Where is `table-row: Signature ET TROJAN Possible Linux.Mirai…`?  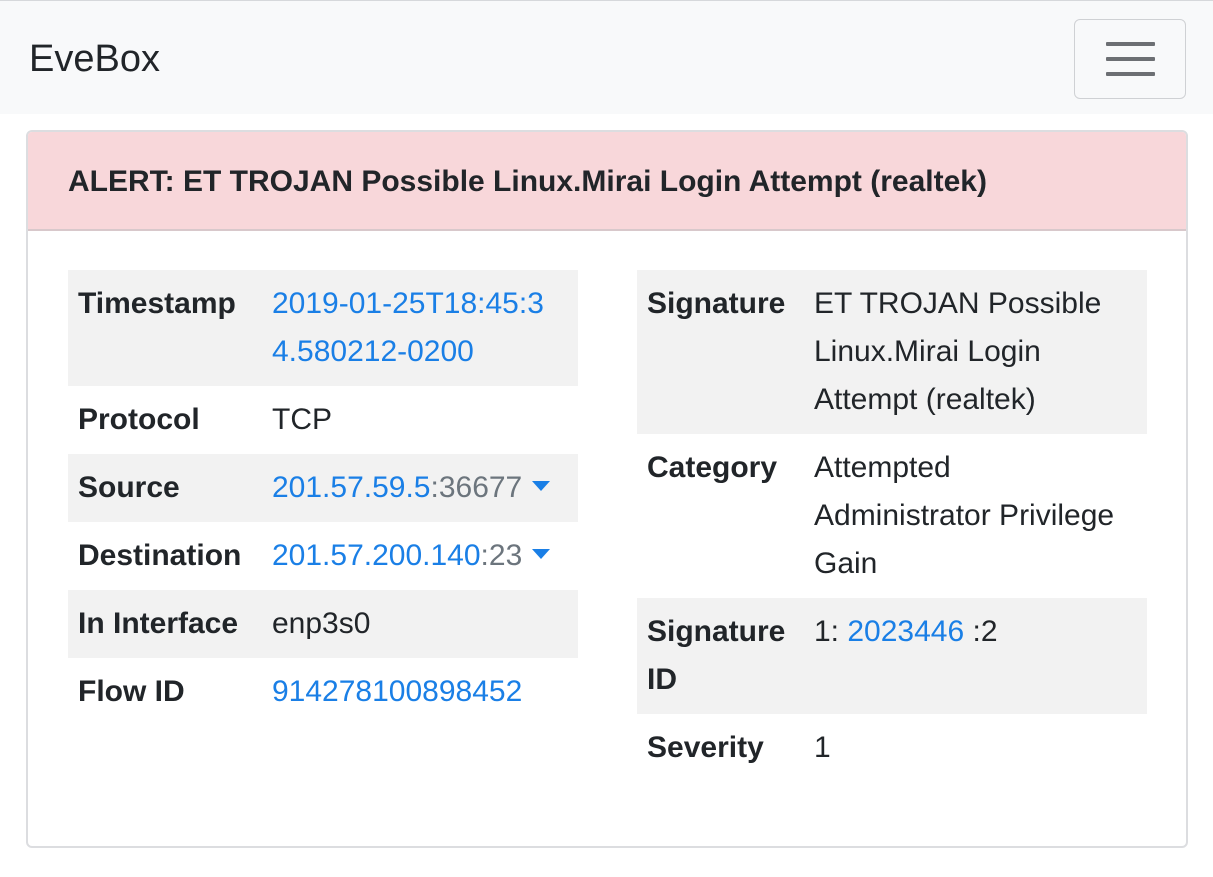 table-row: Signature ET TROJAN Possible Linux.Mirai… is located at coordinates (892, 352).